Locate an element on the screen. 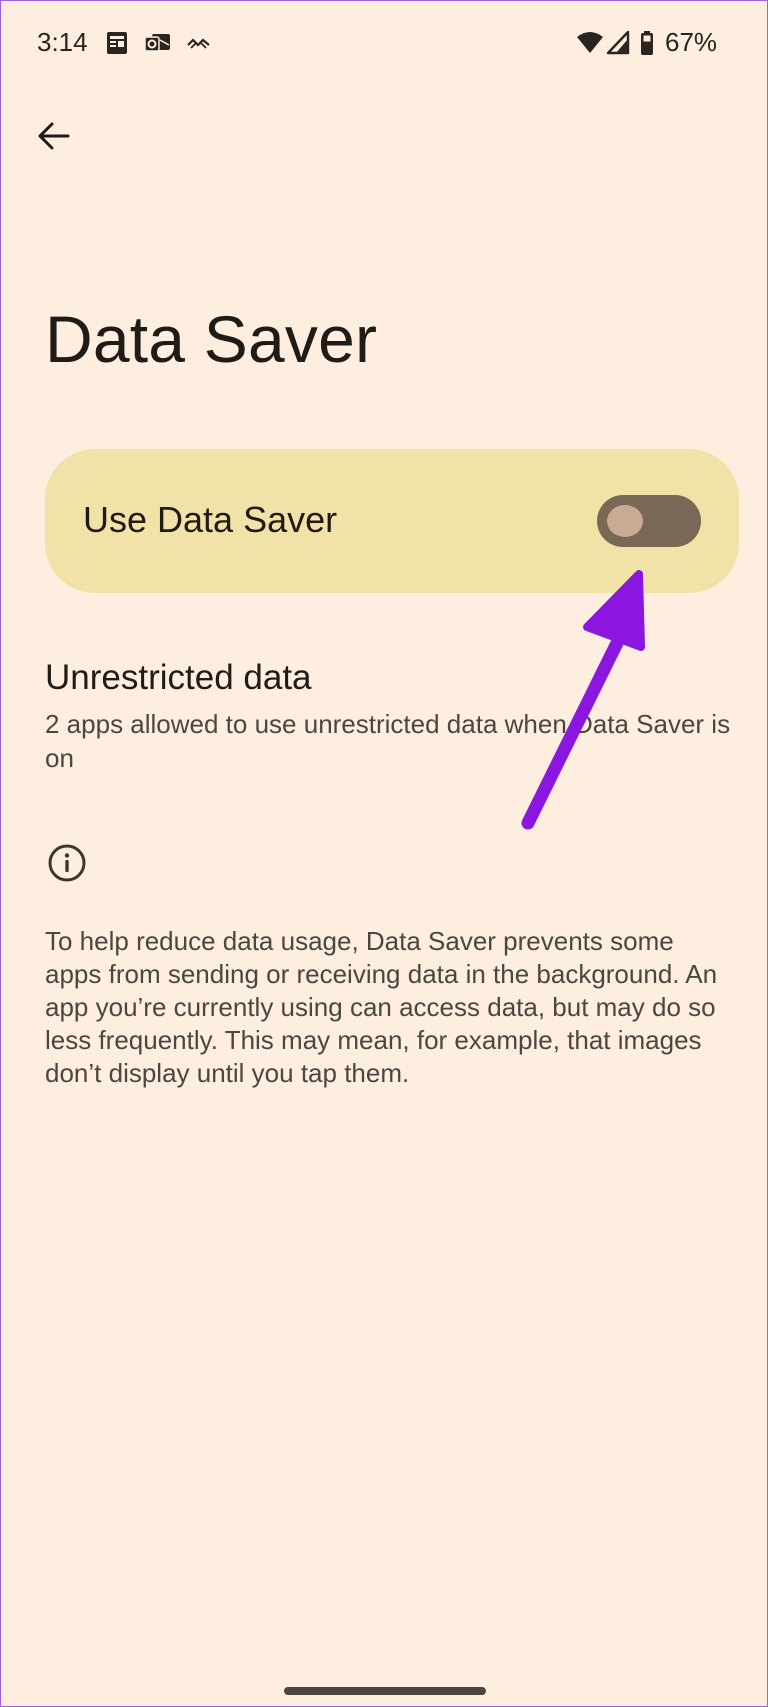 The width and height of the screenshot is (768, 1707). gesture-navigation-bar is located at coordinates (385, 1691).